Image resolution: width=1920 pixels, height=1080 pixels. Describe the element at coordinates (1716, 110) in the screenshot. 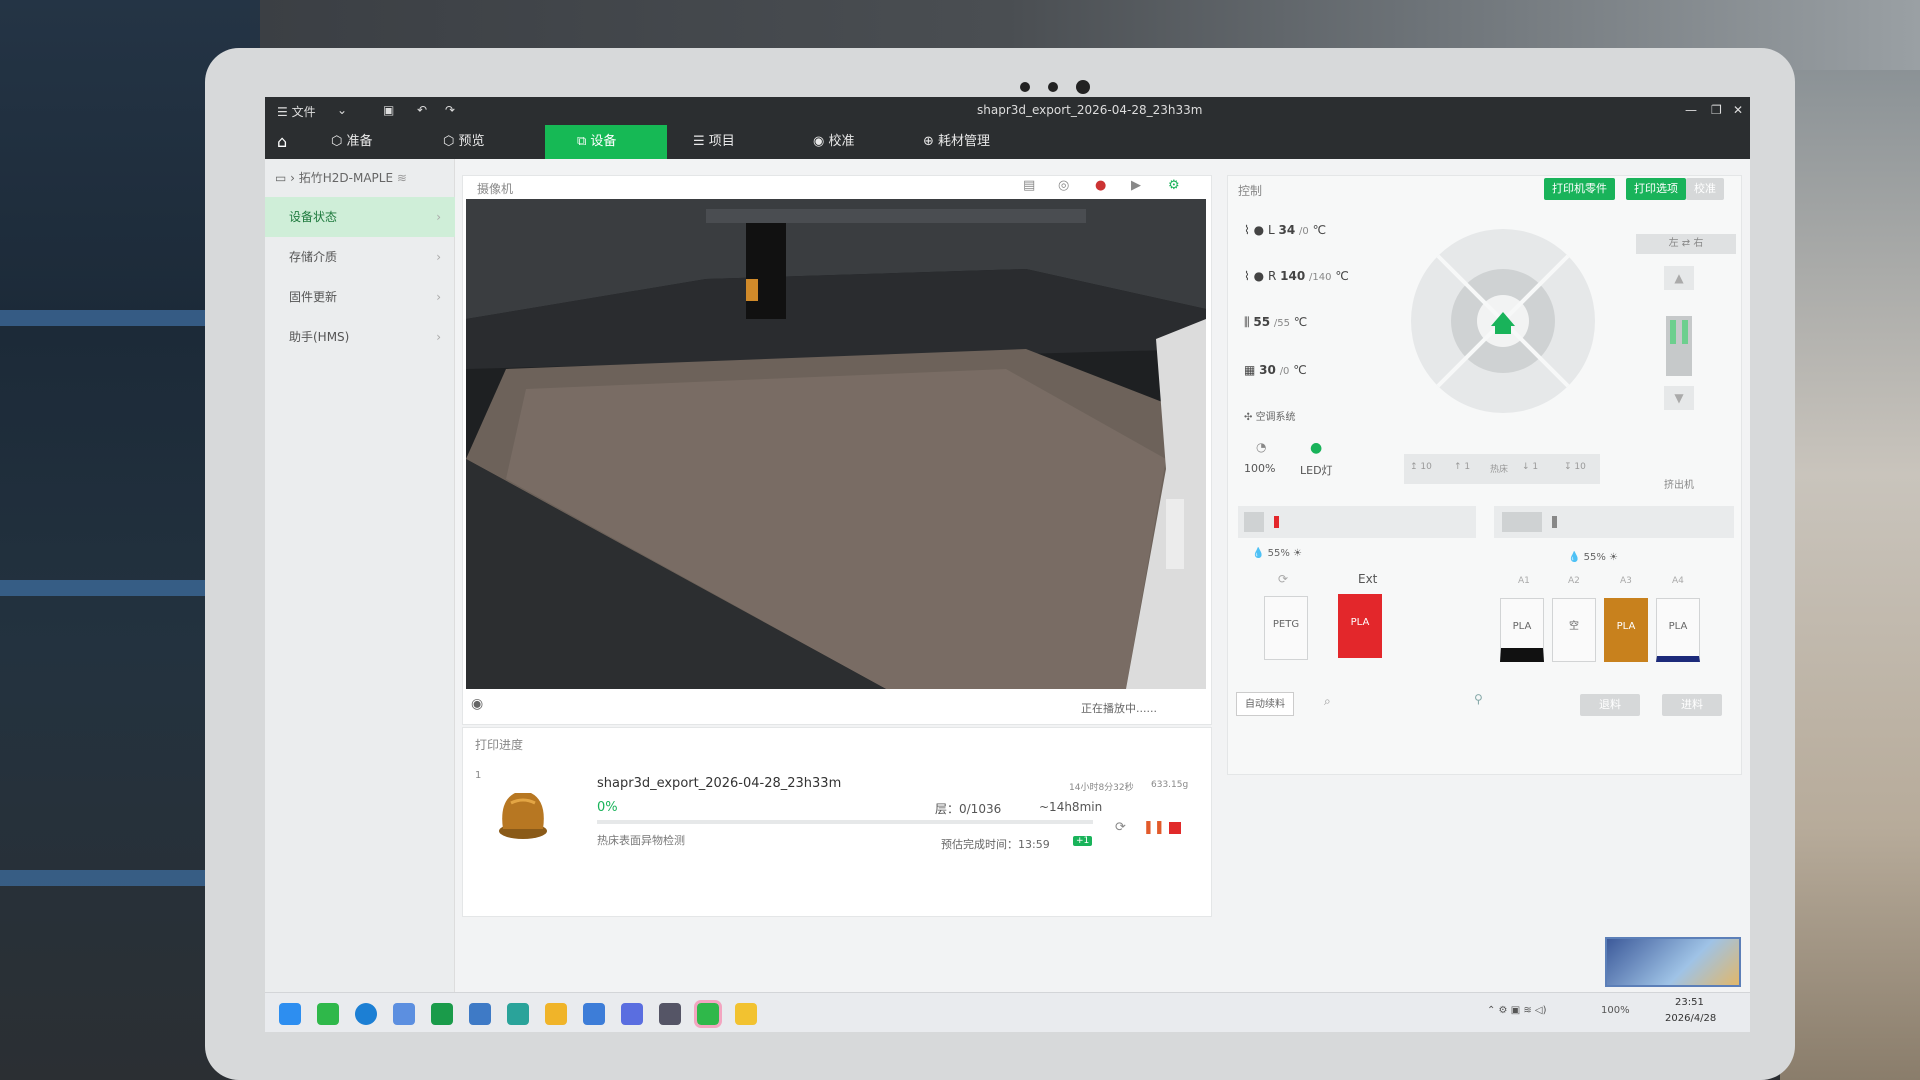

I see `maximize-icon: ❐` at that location.